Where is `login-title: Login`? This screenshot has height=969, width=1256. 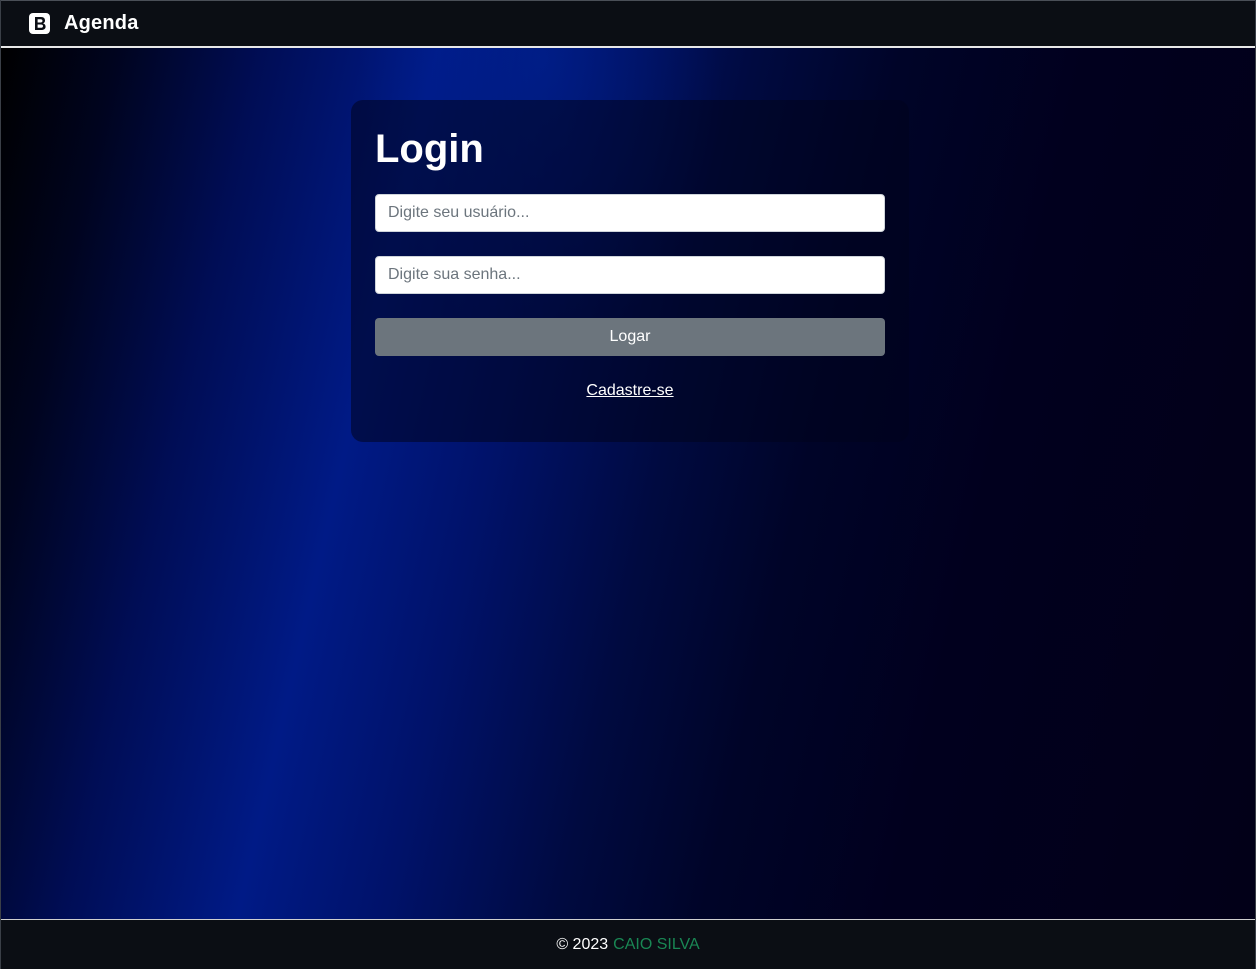
login-title: Login is located at coordinates (429, 149).